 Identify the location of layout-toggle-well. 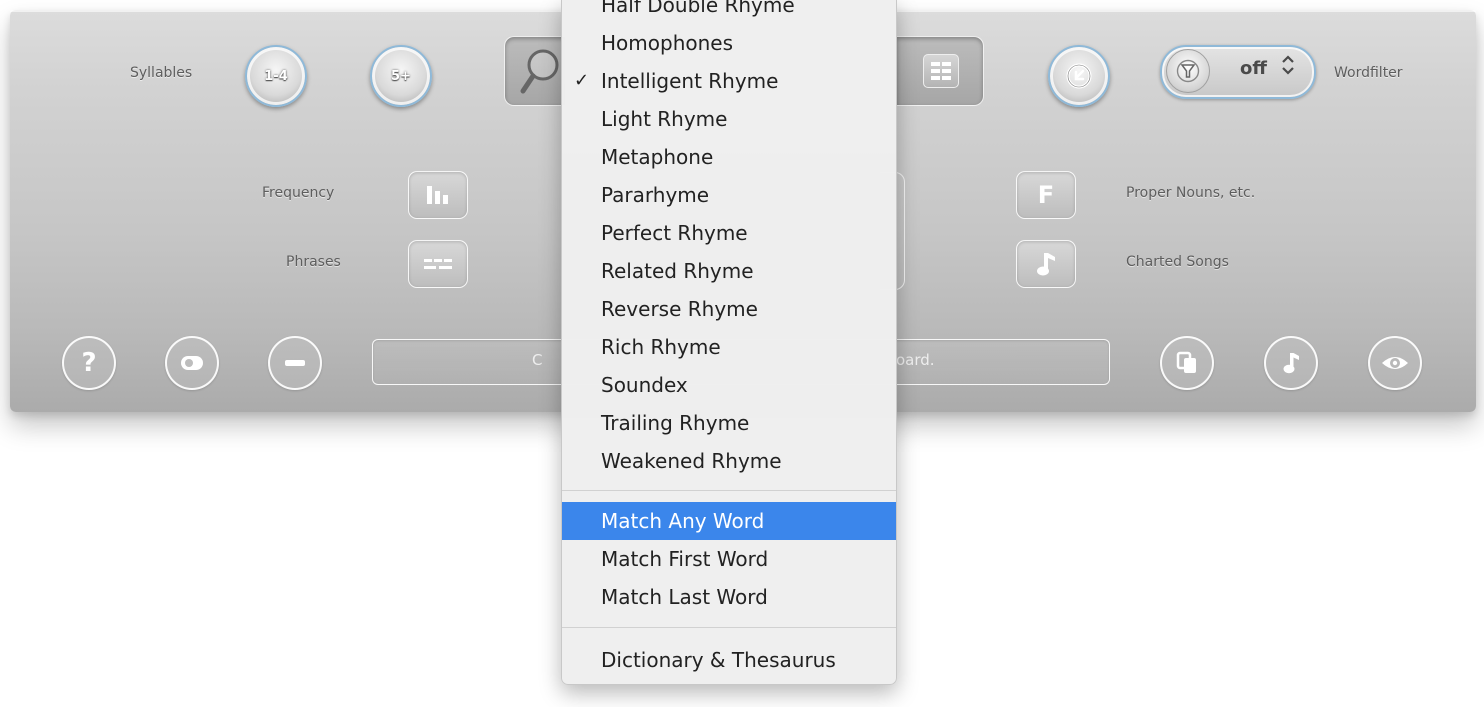
(940, 71).